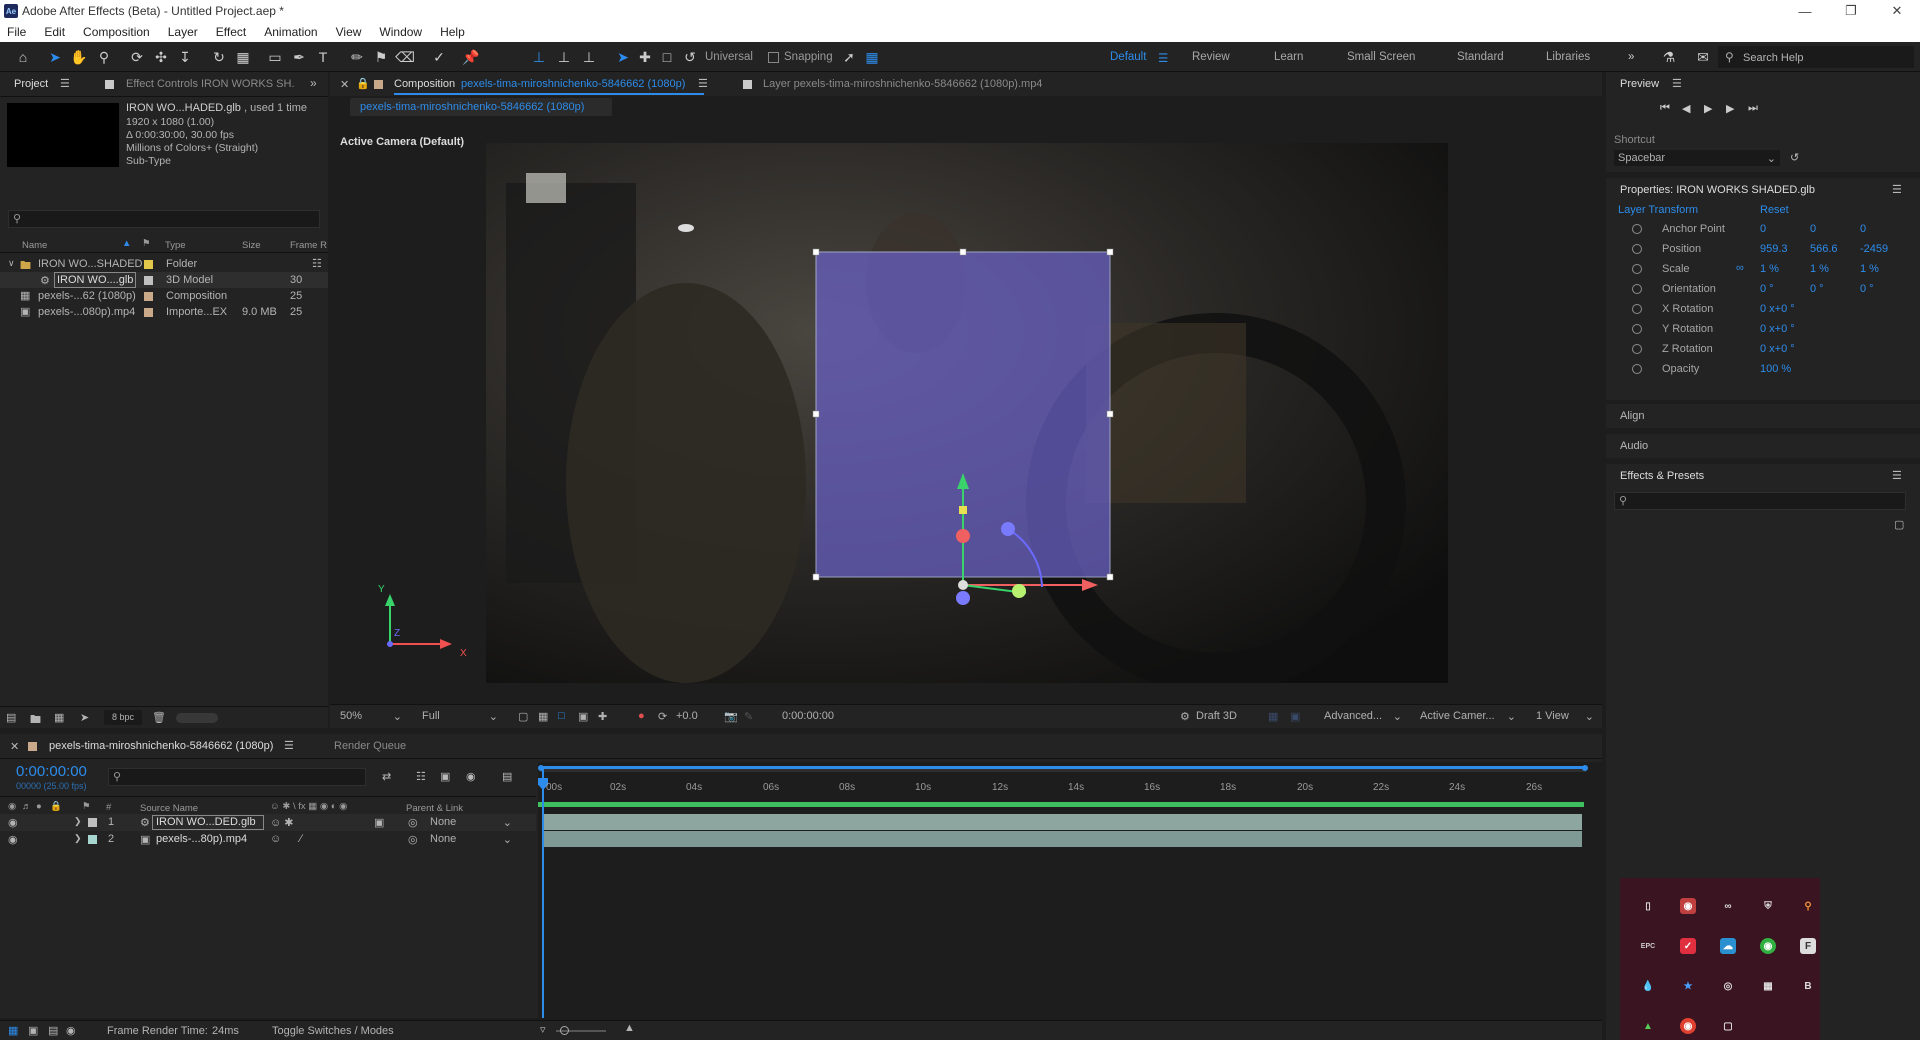  What do you see at coordinates (1768, 906) in the screenshot?
I see `shield-icon: ⛨` at bounding box center [1768, 906].